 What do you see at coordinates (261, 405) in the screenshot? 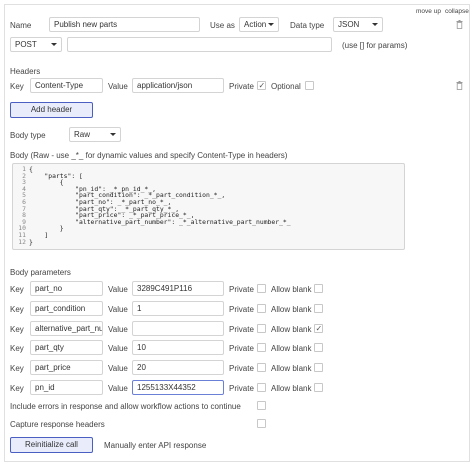
I see `include-errors-checkbox` at bounding box center [261, 405].